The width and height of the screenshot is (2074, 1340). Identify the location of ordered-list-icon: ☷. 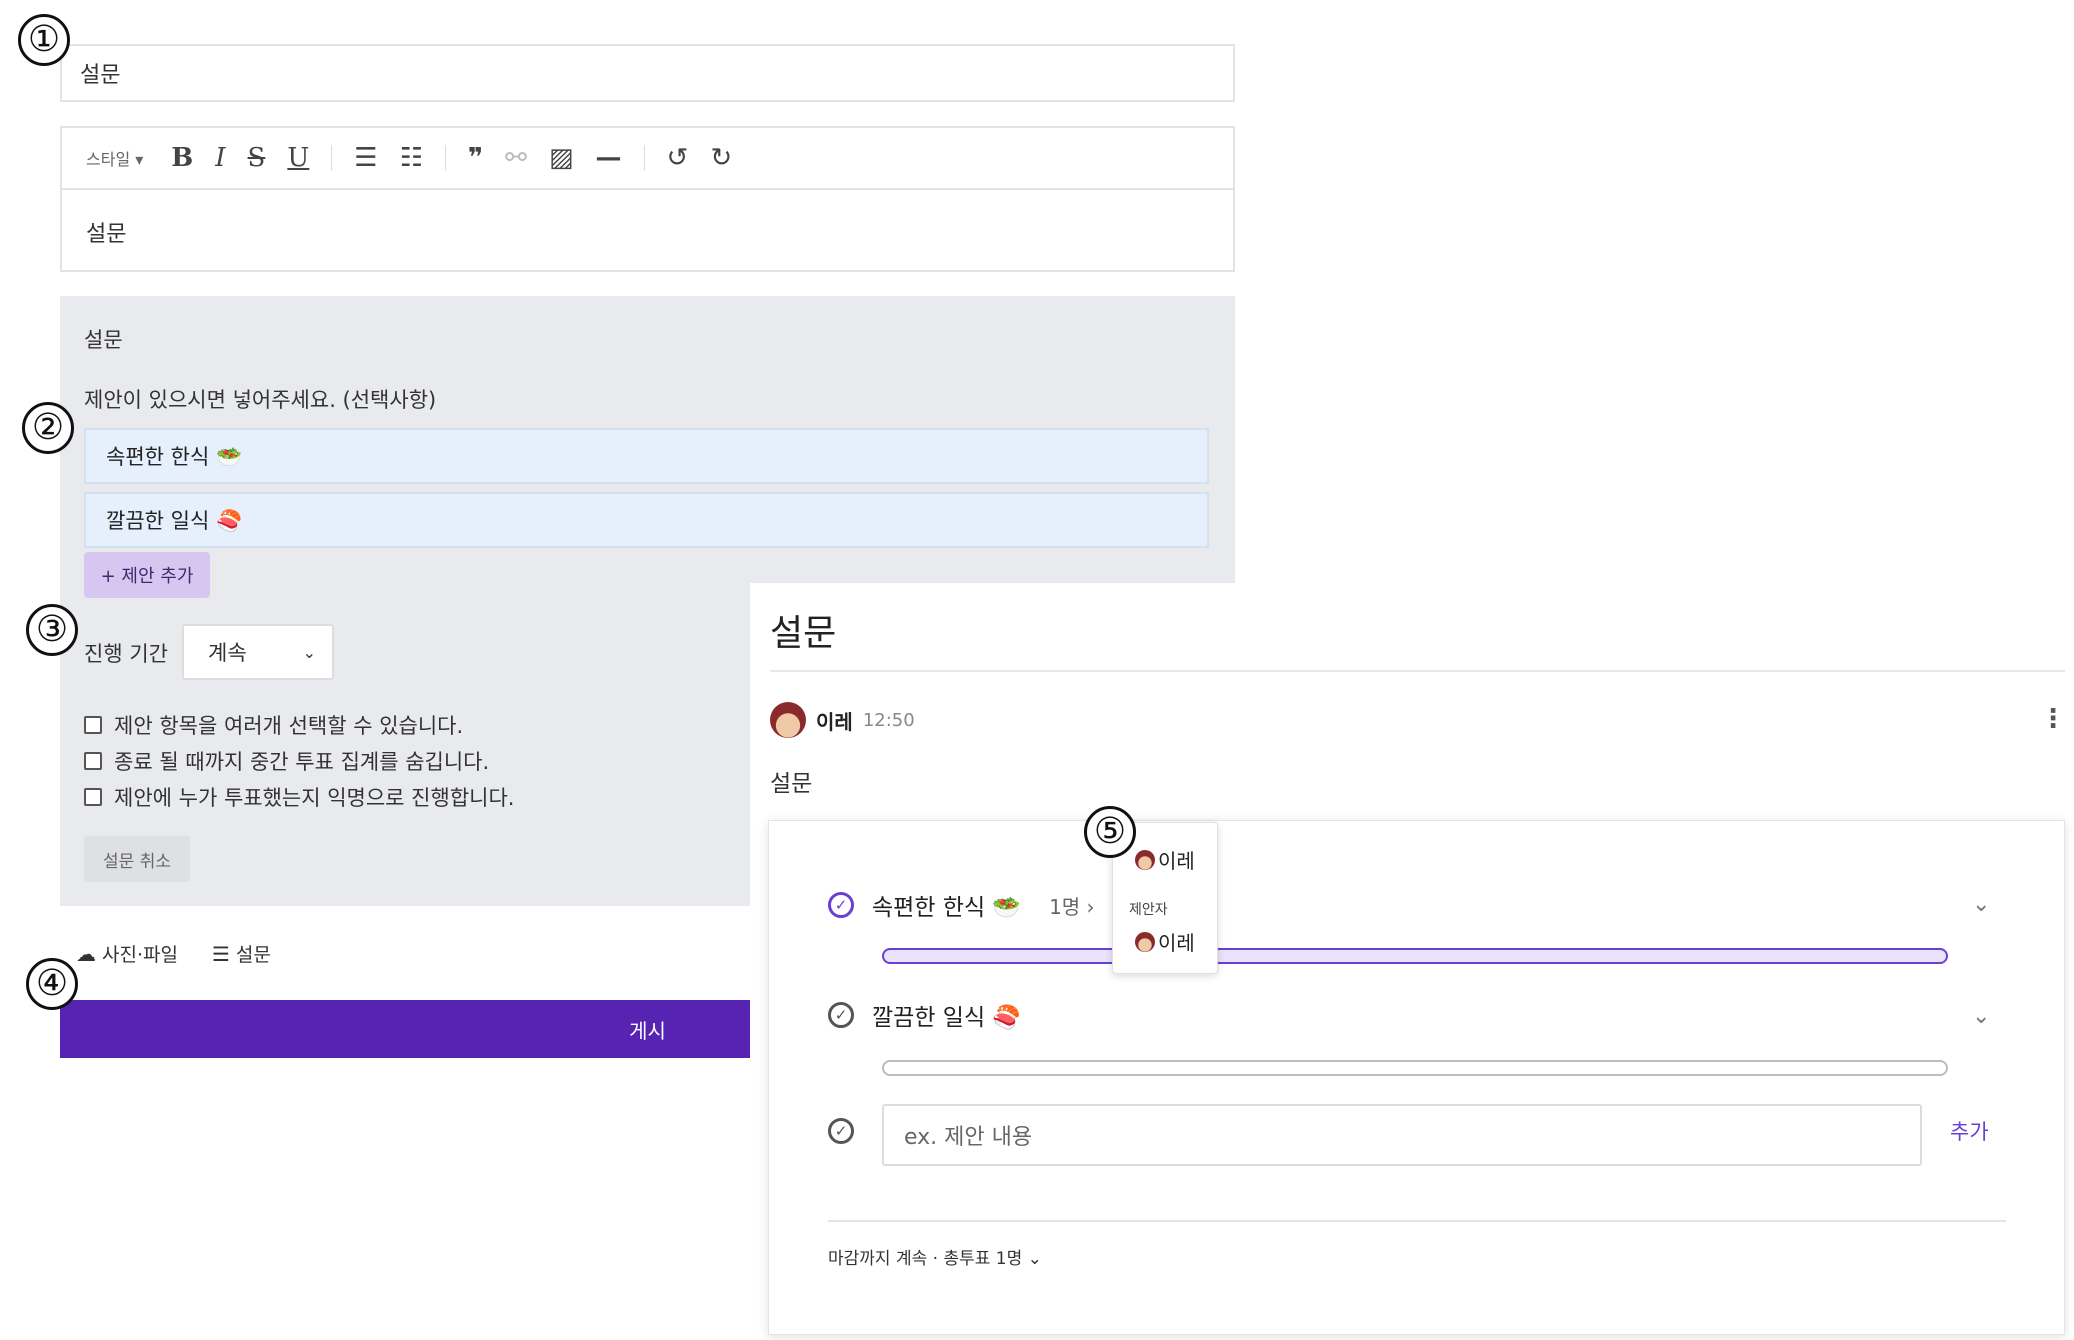
(411, 158).